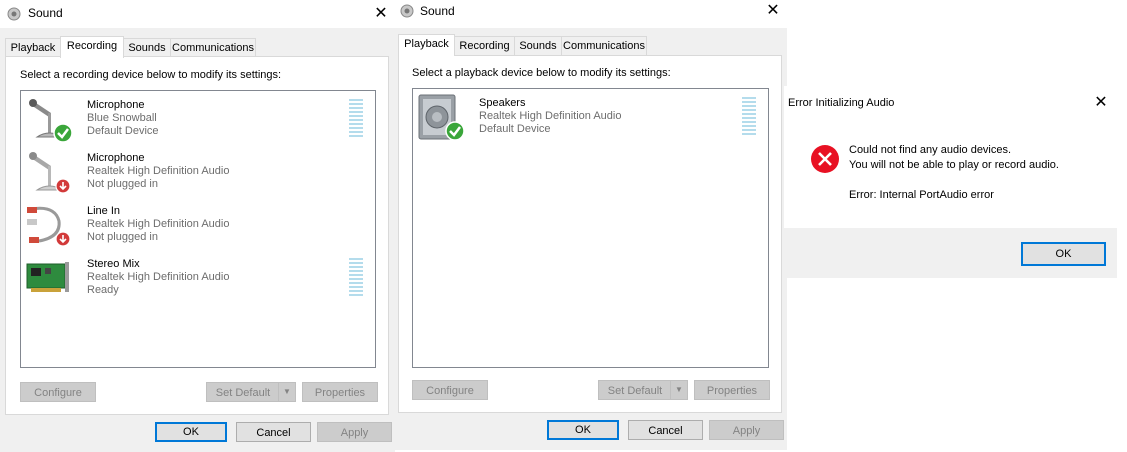  I want to click on device-name: Line In, so click(104, 211).